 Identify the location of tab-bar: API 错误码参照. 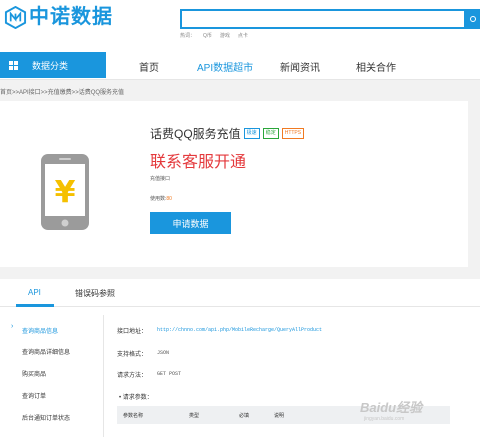
(240, 293).